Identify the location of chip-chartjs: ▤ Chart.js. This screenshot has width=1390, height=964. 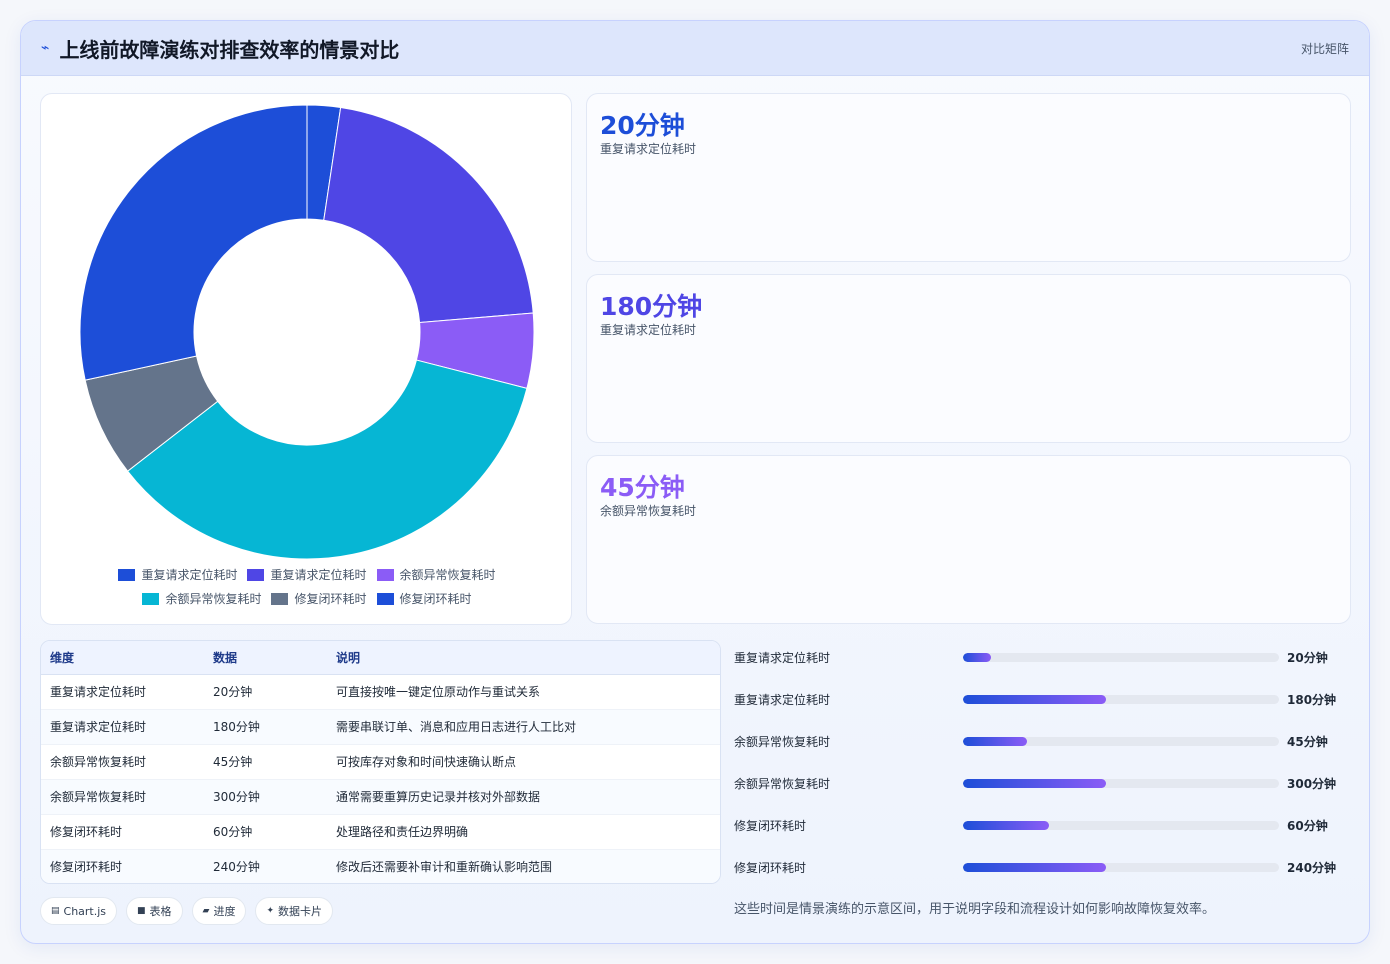
(79, 911).